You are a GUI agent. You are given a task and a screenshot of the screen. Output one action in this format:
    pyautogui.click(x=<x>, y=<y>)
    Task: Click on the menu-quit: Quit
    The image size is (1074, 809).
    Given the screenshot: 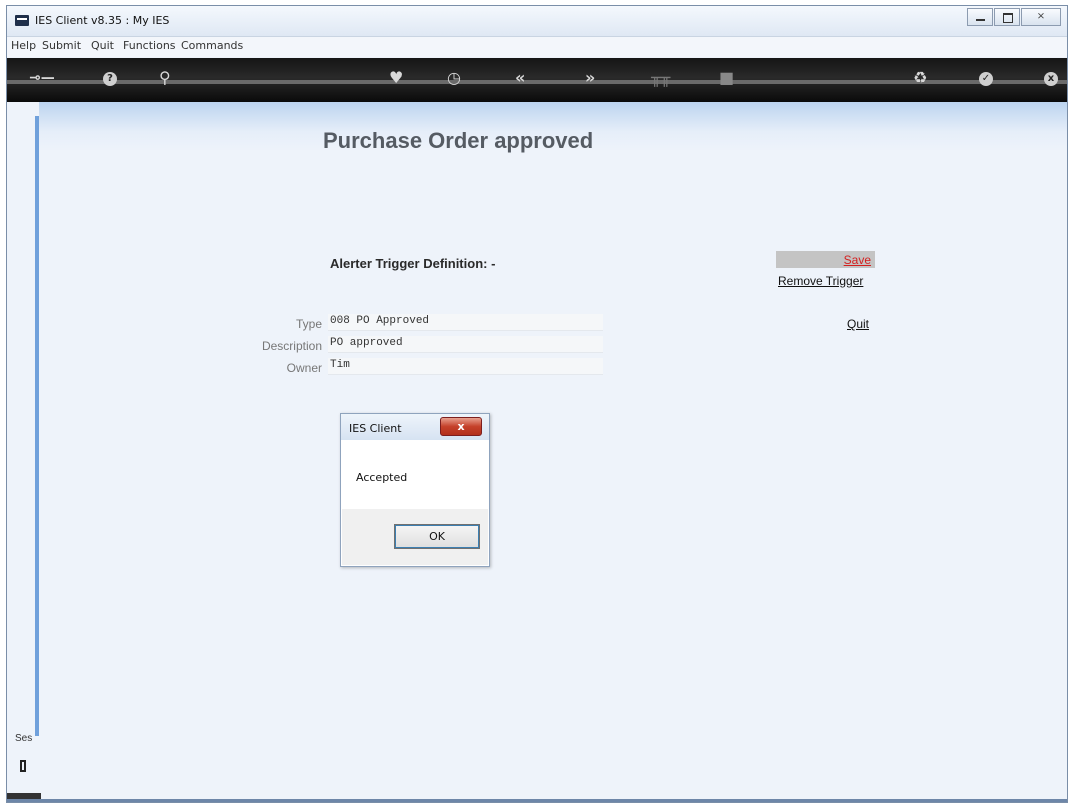 What is the action you would take?
    pyautogui.click(x=102, y=45)
    